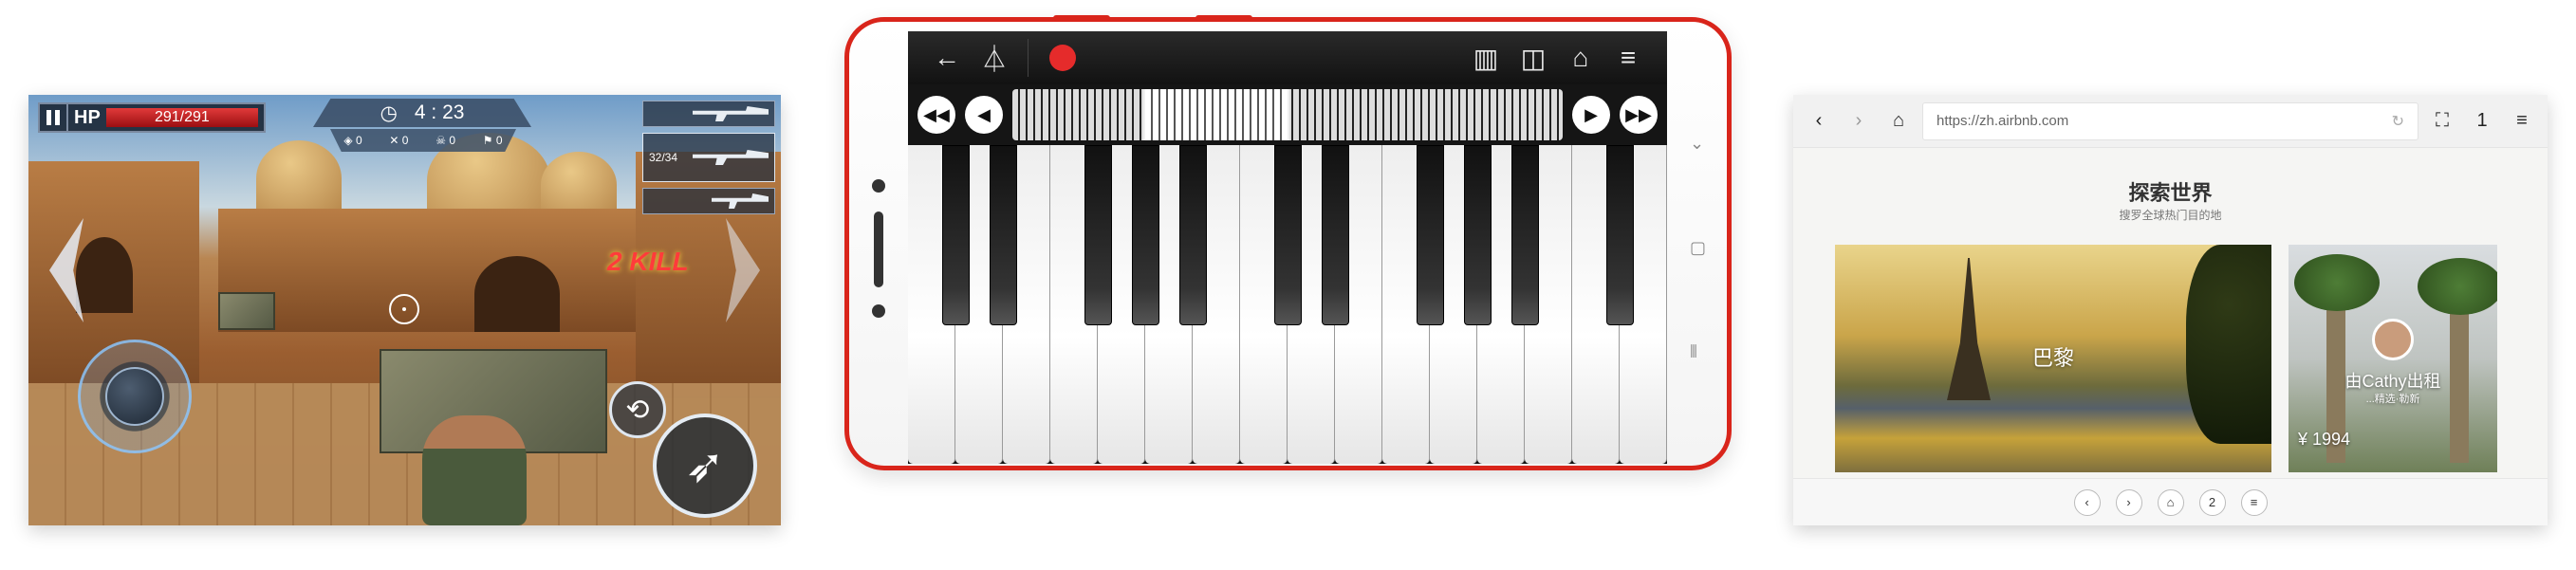  I want to click on hp-value: 291/291, so click(182, 117).